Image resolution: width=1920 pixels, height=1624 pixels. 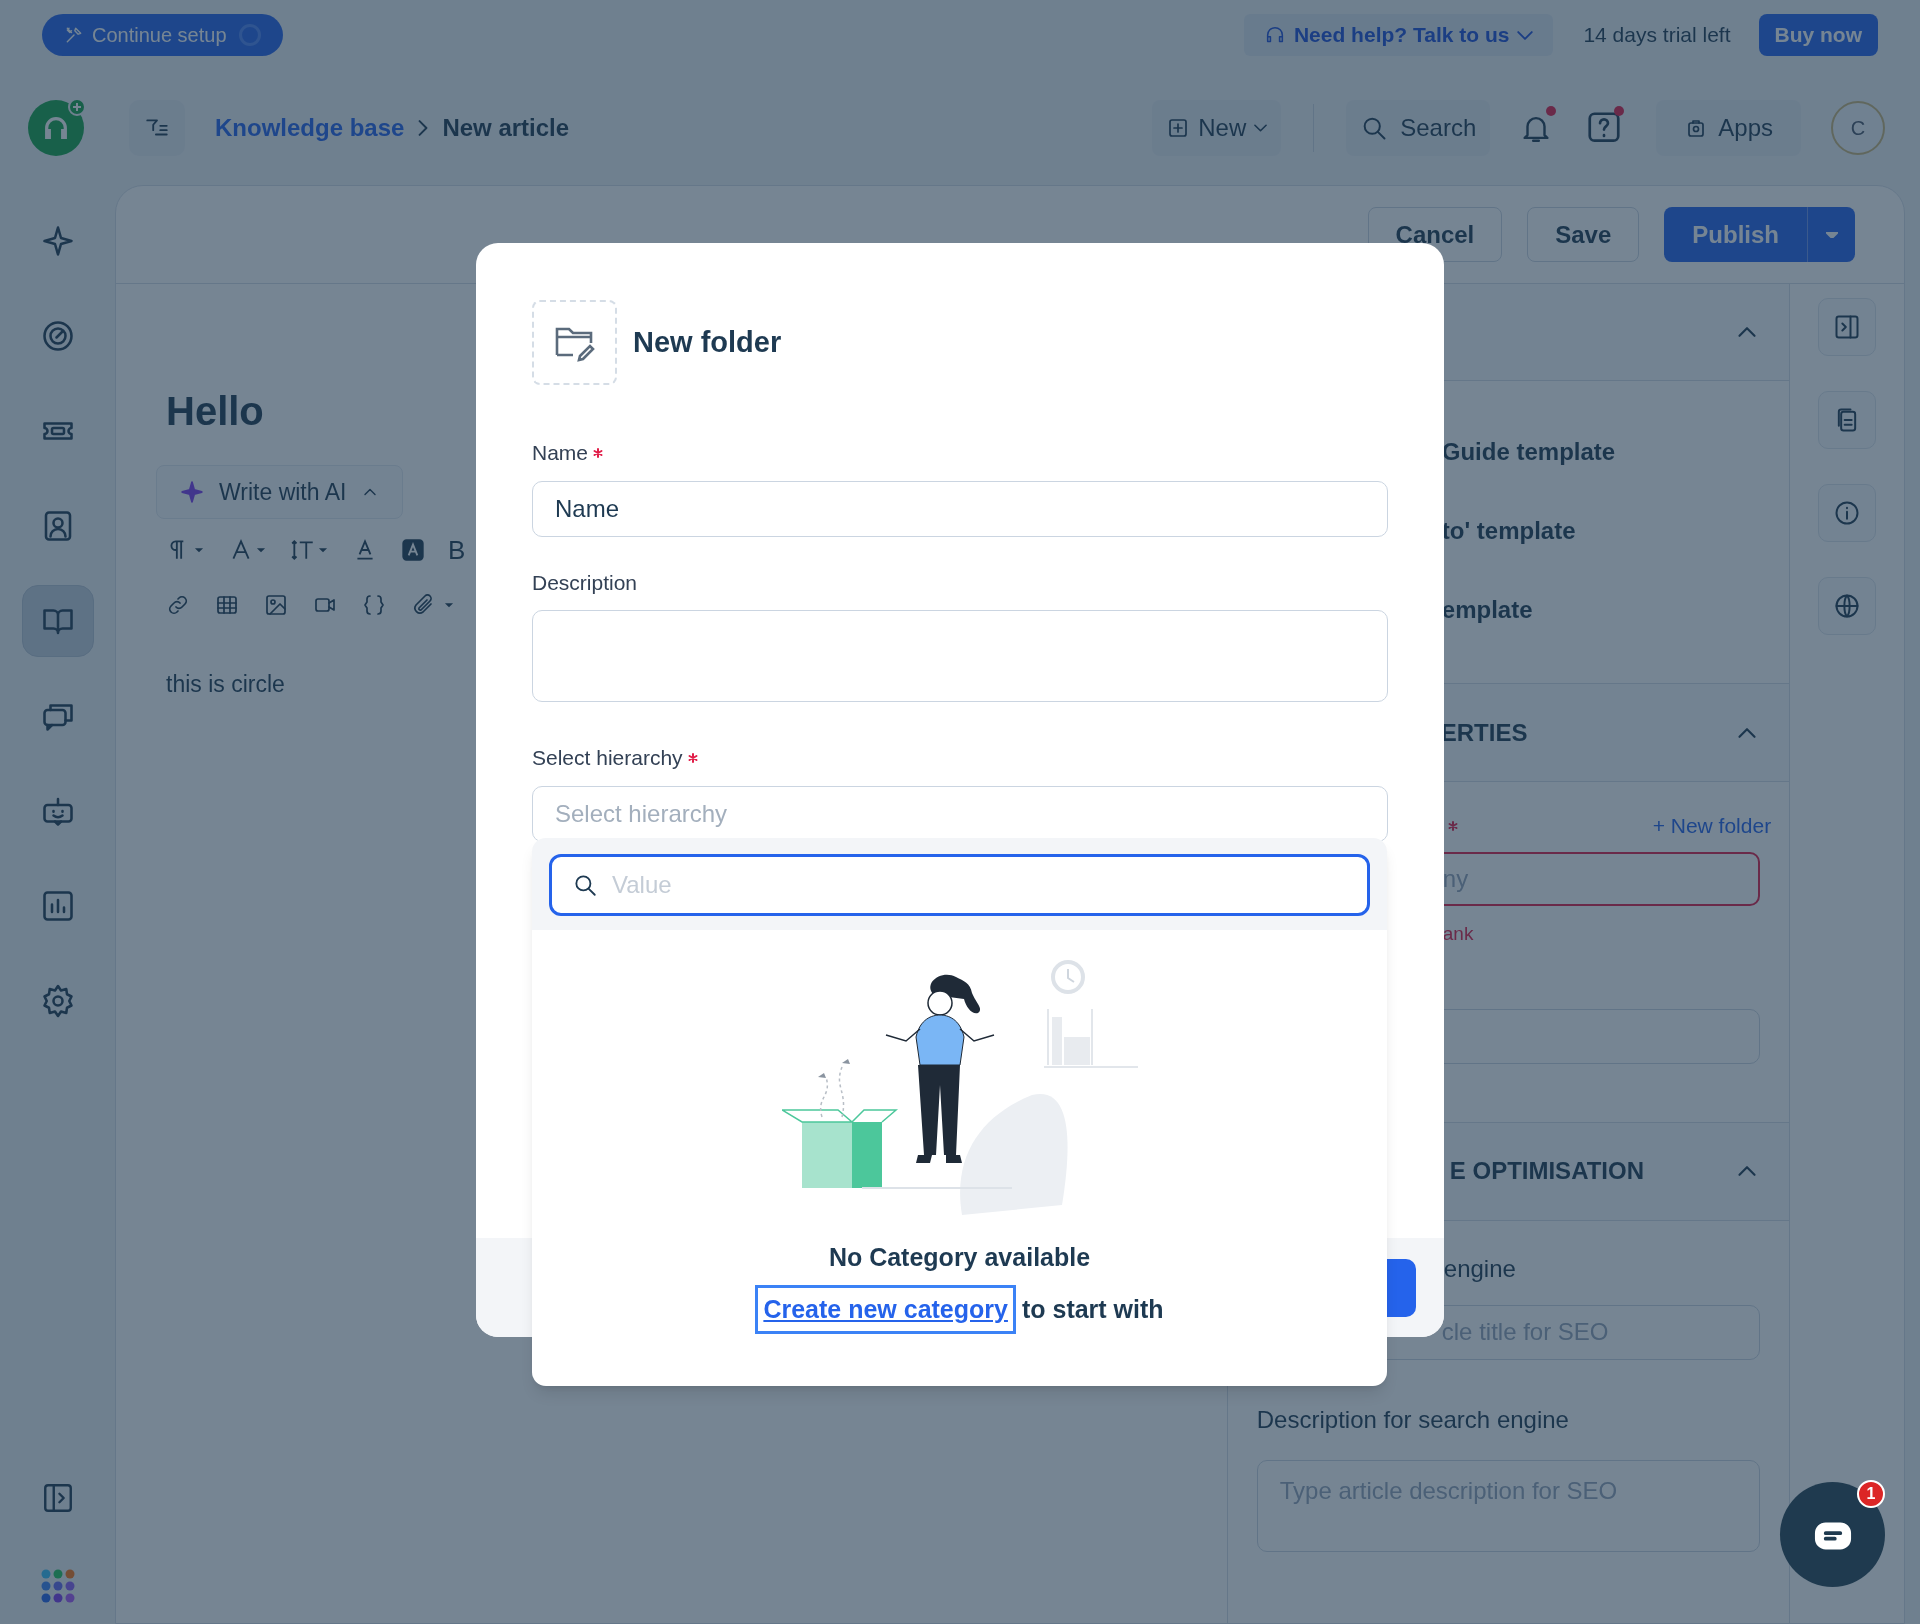 What do you see at coordinates (1712, 826) in the screenshot?
I see `new-folder-link: + New folder` at bounding box center [1712, 826].